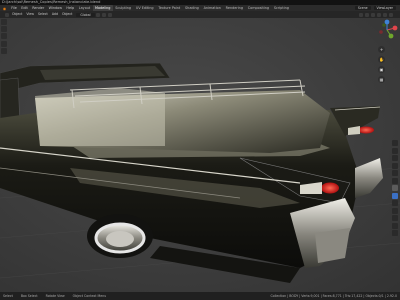  I want to click on visibility-icon, so click(361, 14).